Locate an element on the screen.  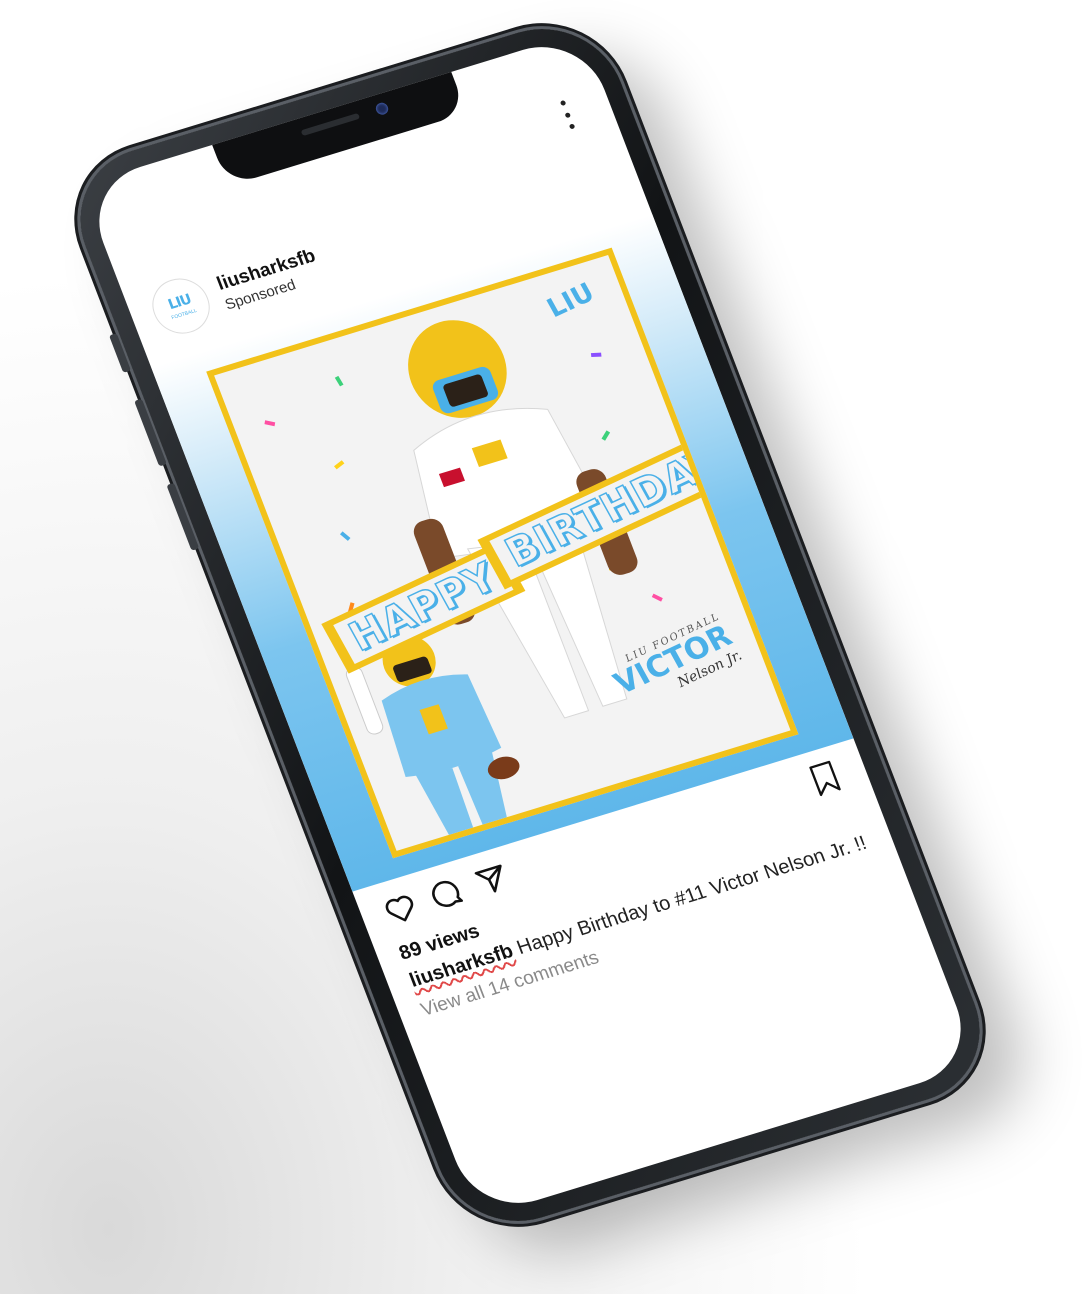
phone-notch is located at coordinates (339, 128).